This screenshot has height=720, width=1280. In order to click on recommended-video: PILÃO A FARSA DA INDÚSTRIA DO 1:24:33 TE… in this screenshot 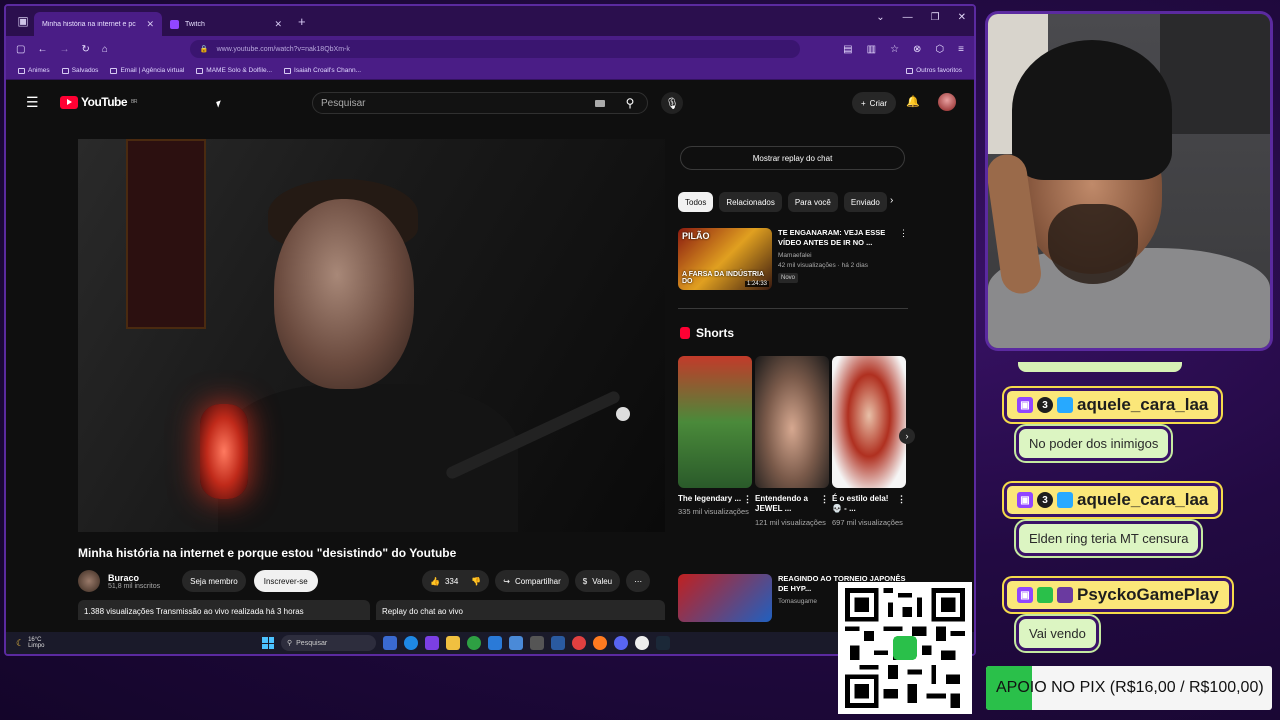, I will do `click(793, 259)`.